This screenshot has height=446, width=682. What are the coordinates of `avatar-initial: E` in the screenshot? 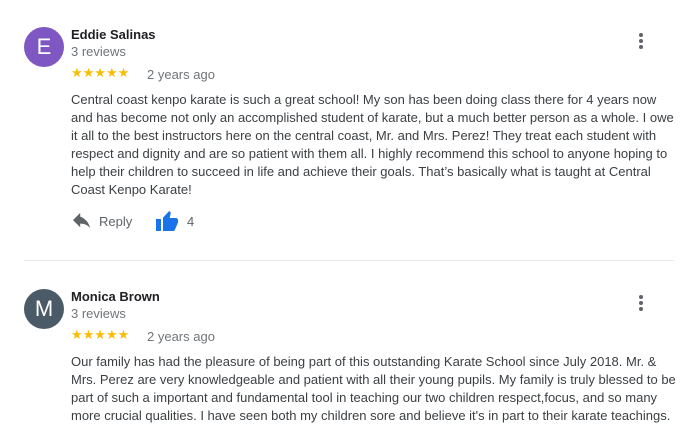 It's located at (44, 46).